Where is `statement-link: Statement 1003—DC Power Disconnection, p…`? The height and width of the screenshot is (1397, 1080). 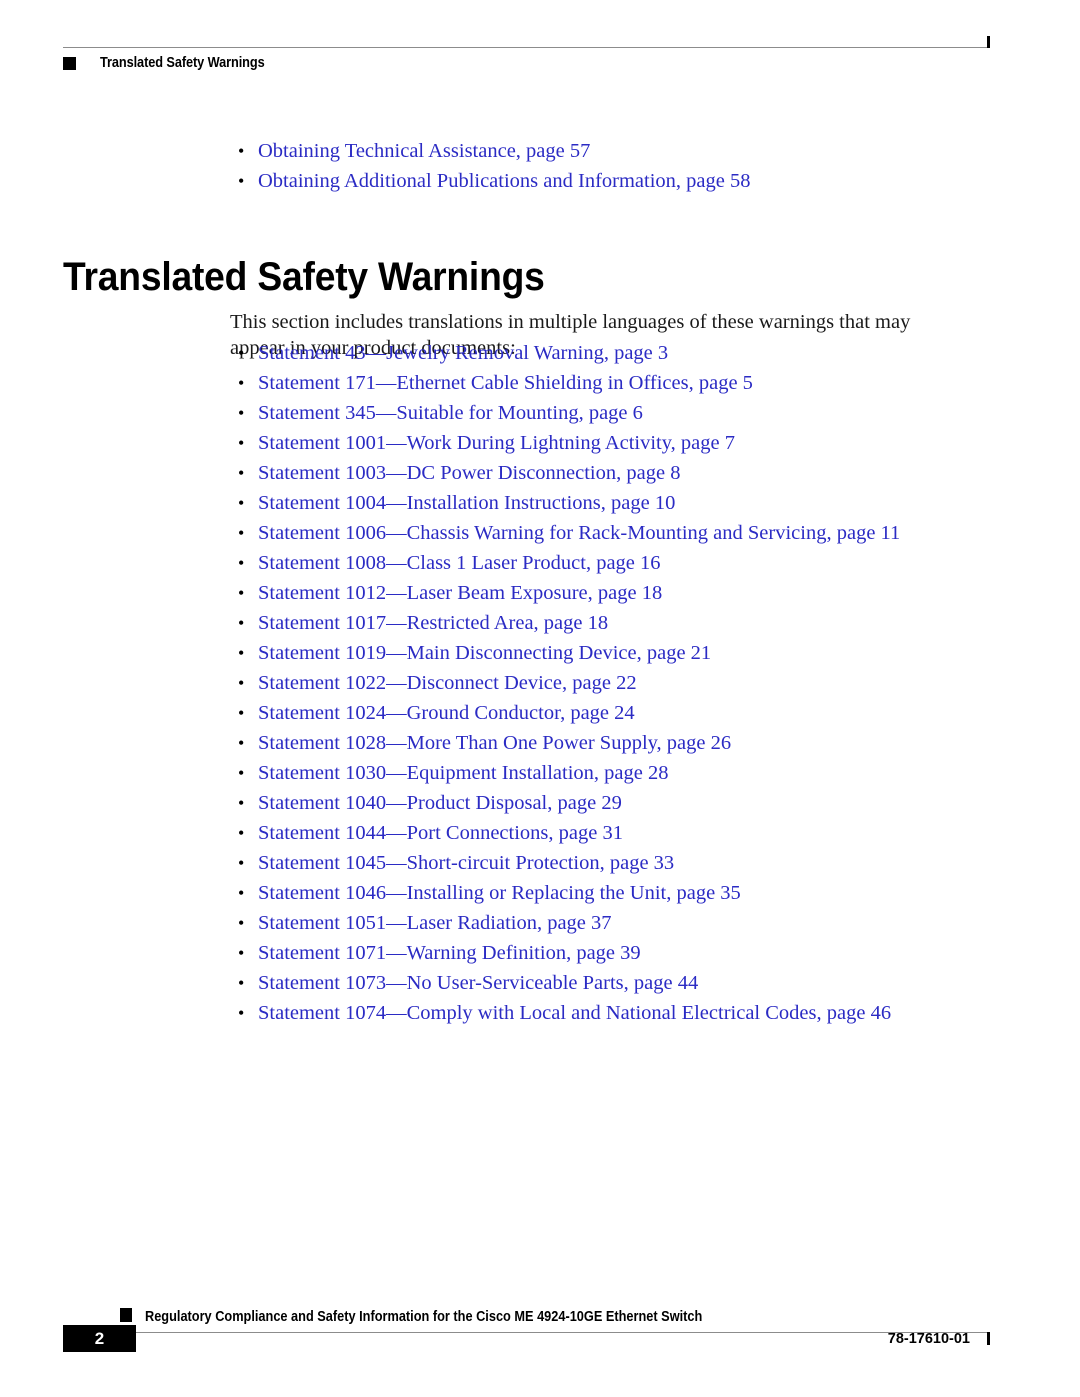 statement-link: Statement 1003—DC Power Disconnection, p… is located at coordinates (469, 473).